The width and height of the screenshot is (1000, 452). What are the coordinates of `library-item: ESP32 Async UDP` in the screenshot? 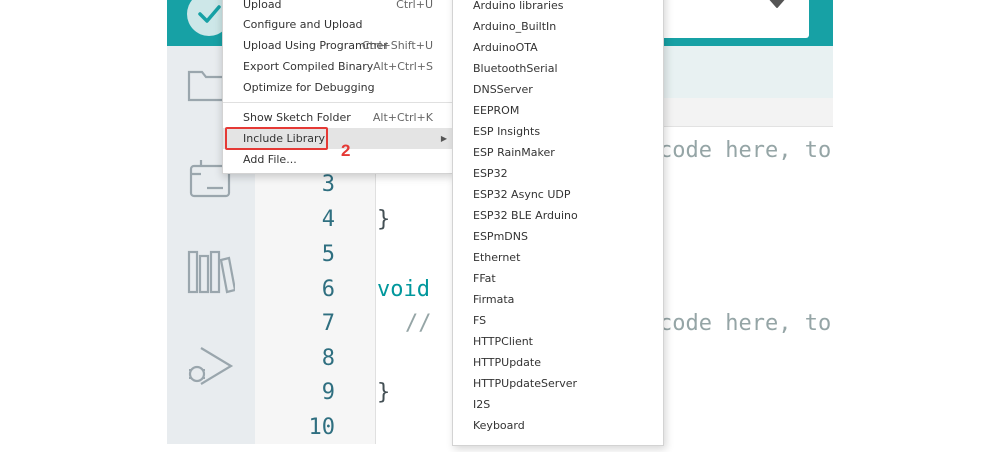 It's located at (522, 194).